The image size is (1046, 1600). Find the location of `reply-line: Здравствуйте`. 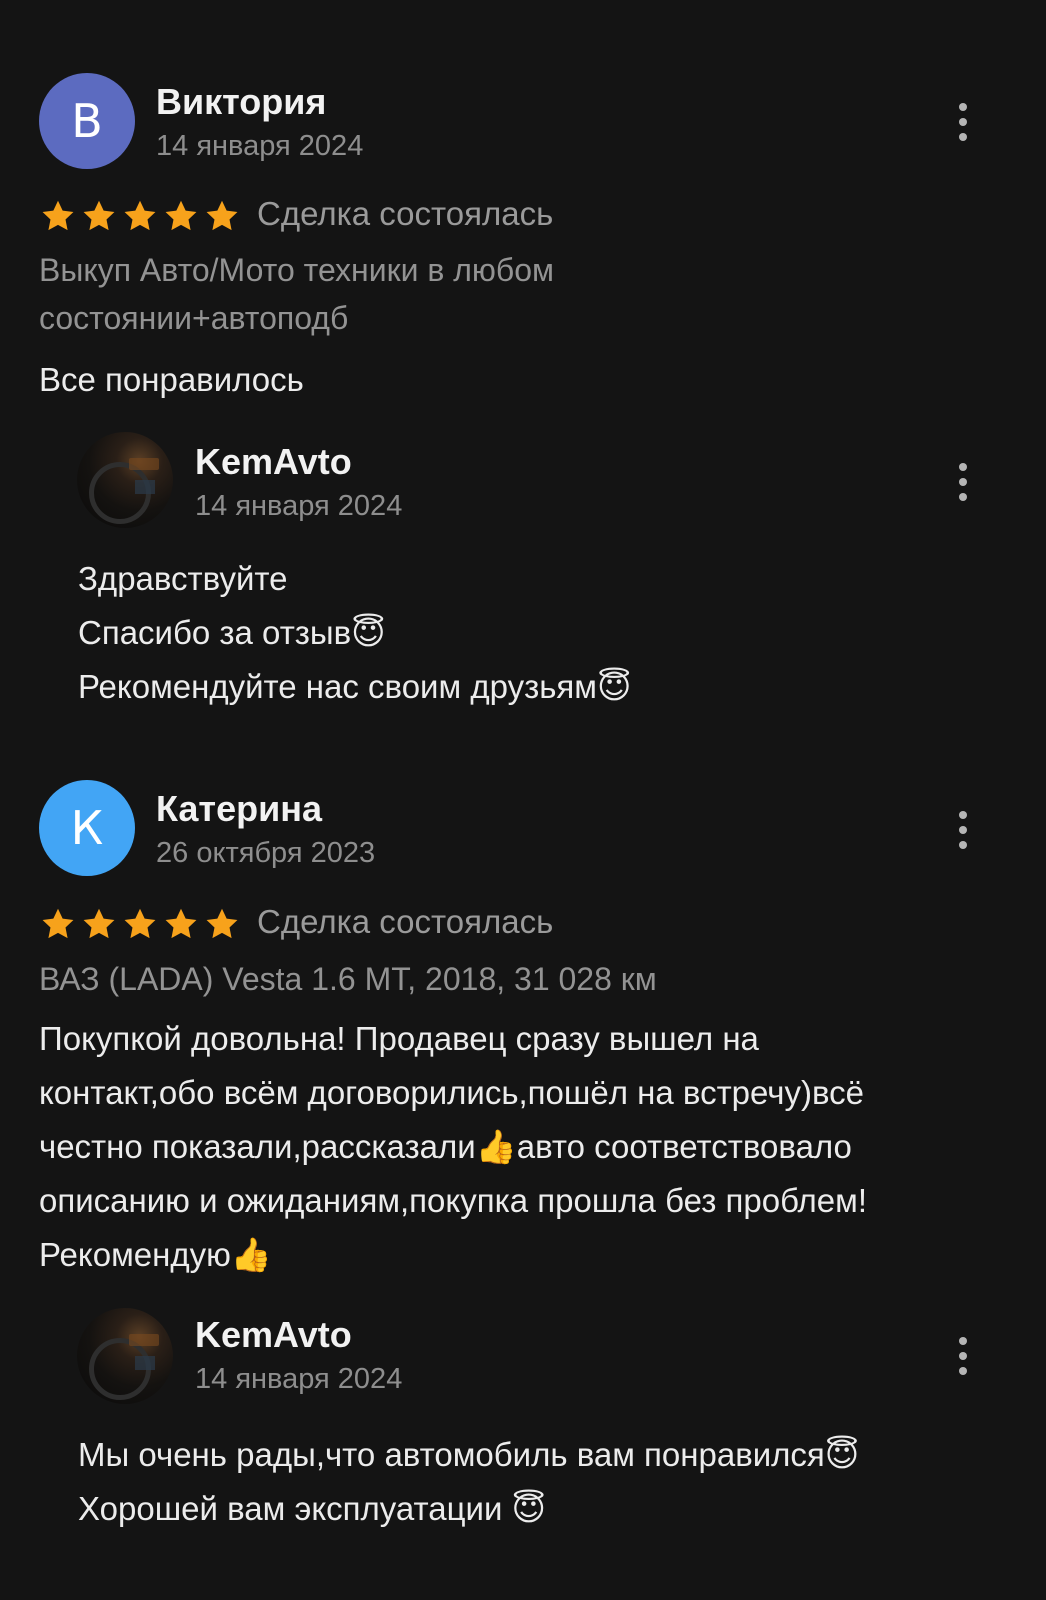

reply-line: Здравствуйте is located at coordinates (183, 578).